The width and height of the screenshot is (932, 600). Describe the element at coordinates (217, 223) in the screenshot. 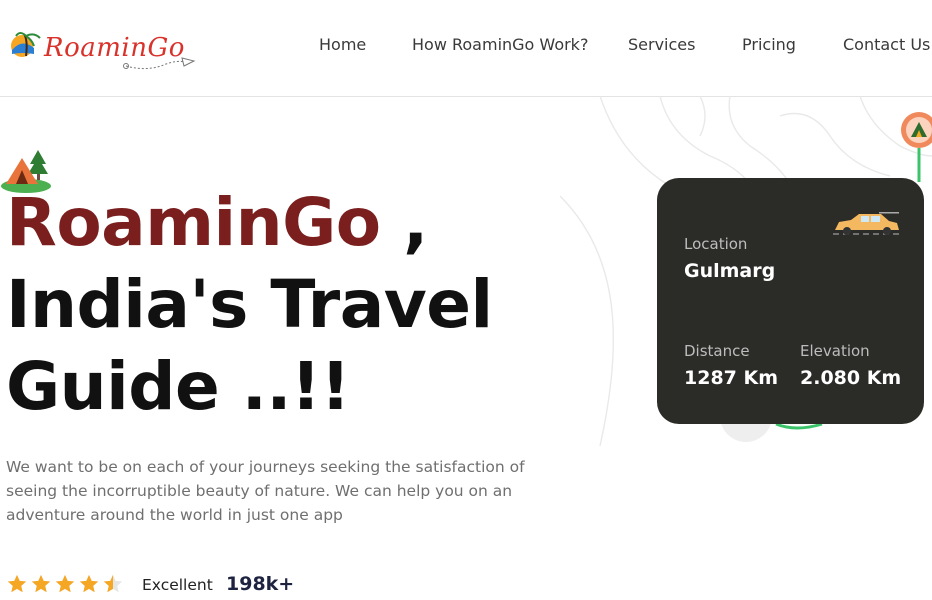

I see `hero-title-line-1: RoaminGo ,` at that location.